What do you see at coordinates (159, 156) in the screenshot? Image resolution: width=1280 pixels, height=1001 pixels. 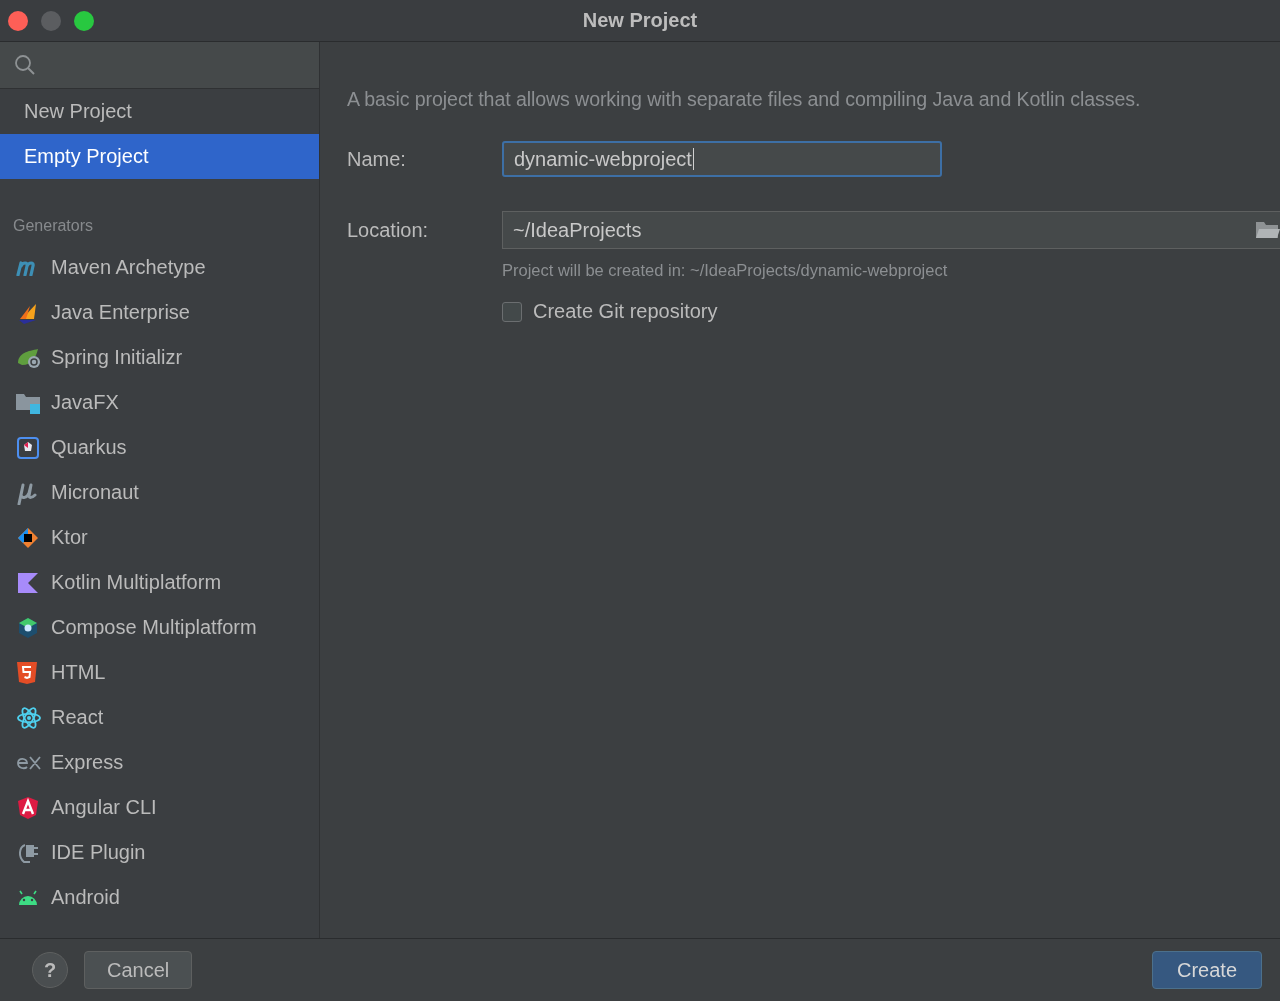 I see `project-type-item: Empty Project` at bounding box center [159, 156].